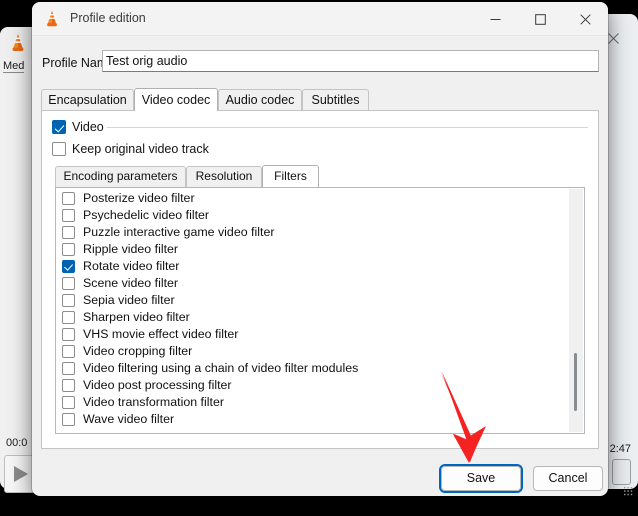 This screenshot has height=516, width=638. Describe the element at coordinates (320, 176) in the screenshot. I see `video-settings-tab-bar: Encoding parameters Resolution Filters` at that location.